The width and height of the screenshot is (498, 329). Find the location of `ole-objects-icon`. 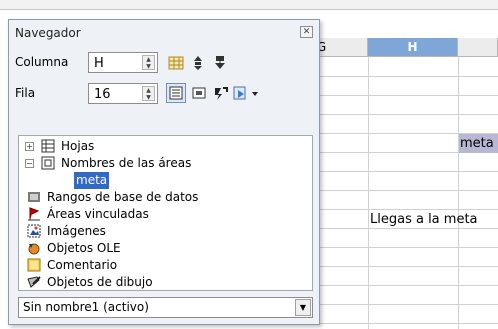

ole-objects-icon is located at coordinates (34, 249).